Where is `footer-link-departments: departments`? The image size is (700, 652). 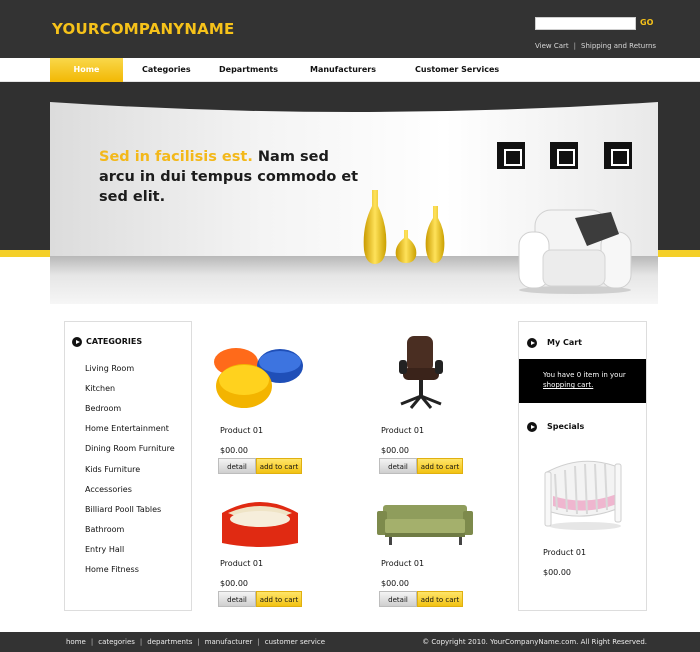 footer-link-departments: departments is located at coordinates (169, 642).